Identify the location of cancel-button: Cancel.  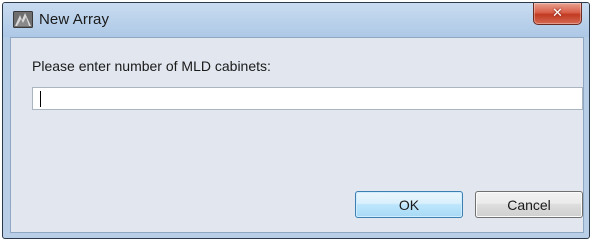
(529, 204).